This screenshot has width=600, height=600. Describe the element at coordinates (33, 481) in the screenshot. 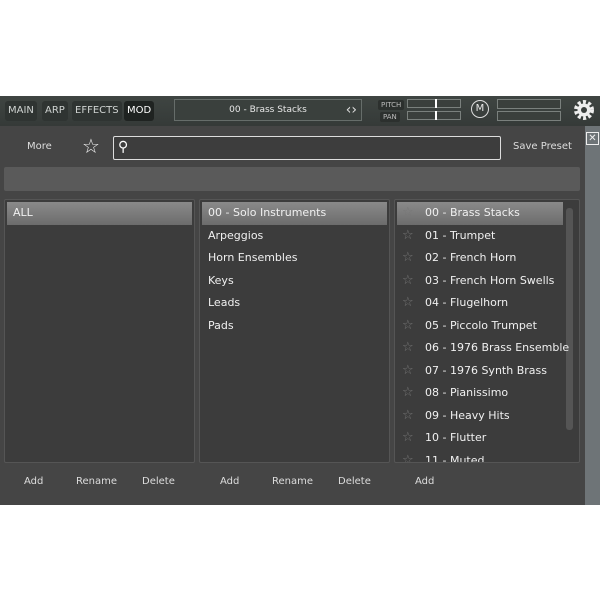

I see `add-category-button: Add` at that location.